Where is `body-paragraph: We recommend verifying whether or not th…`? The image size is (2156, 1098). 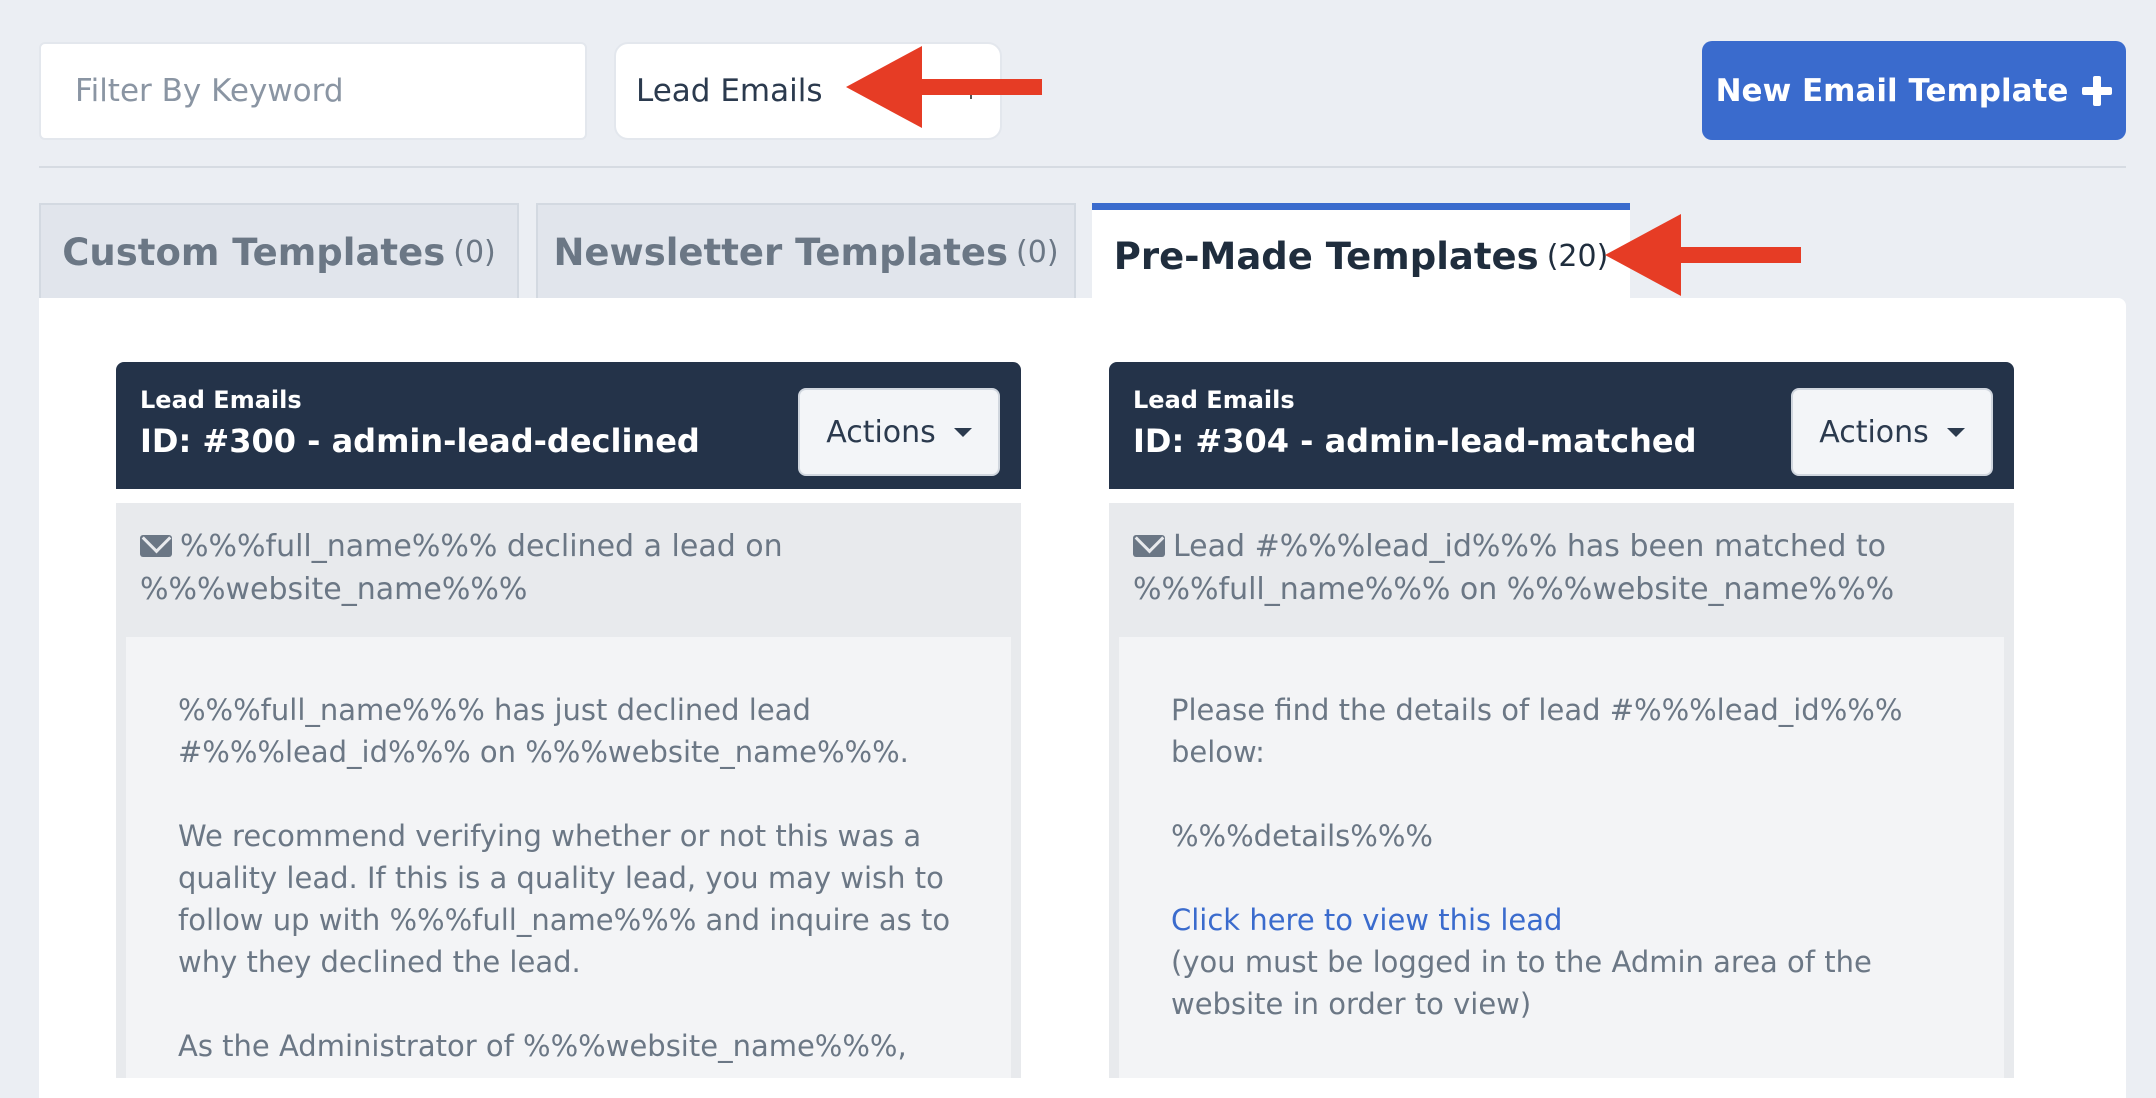 body-paragraph: We recommend verifying whether or not th… is located at coordinates (564, 899).